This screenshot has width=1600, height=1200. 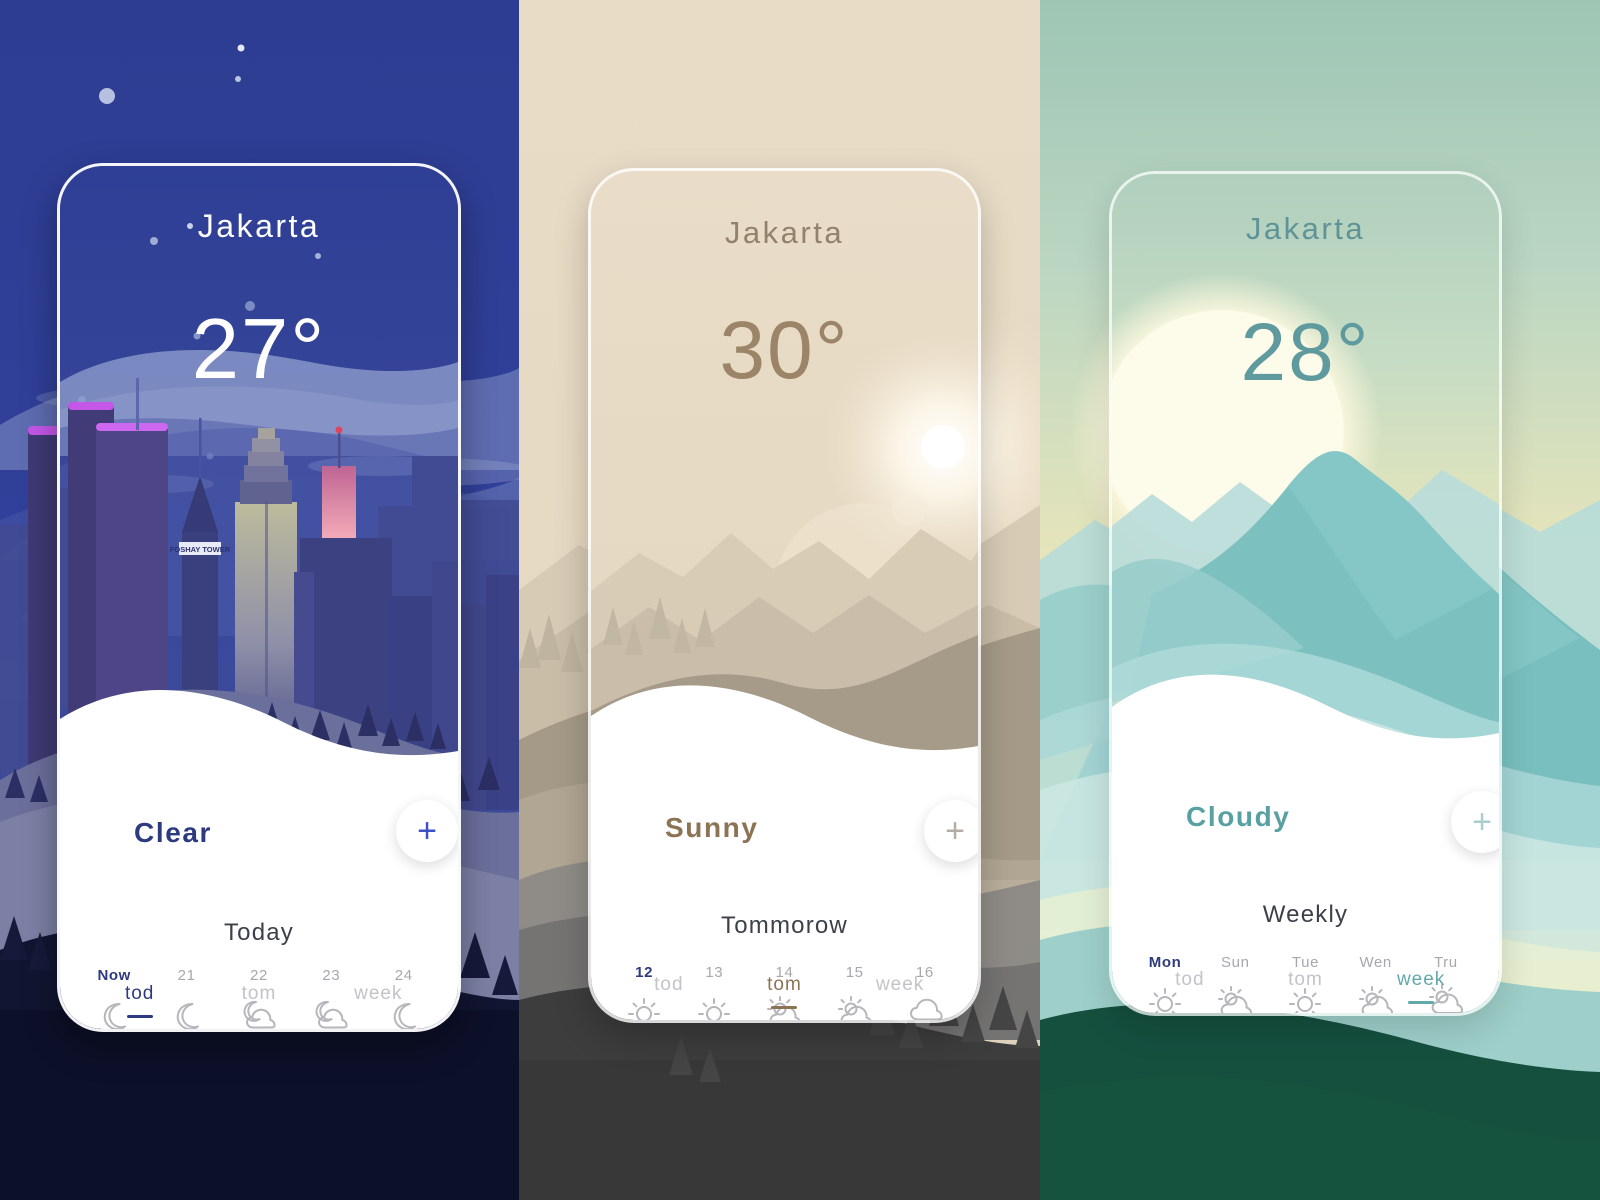 I want to click on forecast-time-label: 21, so click(x=186, y=975).